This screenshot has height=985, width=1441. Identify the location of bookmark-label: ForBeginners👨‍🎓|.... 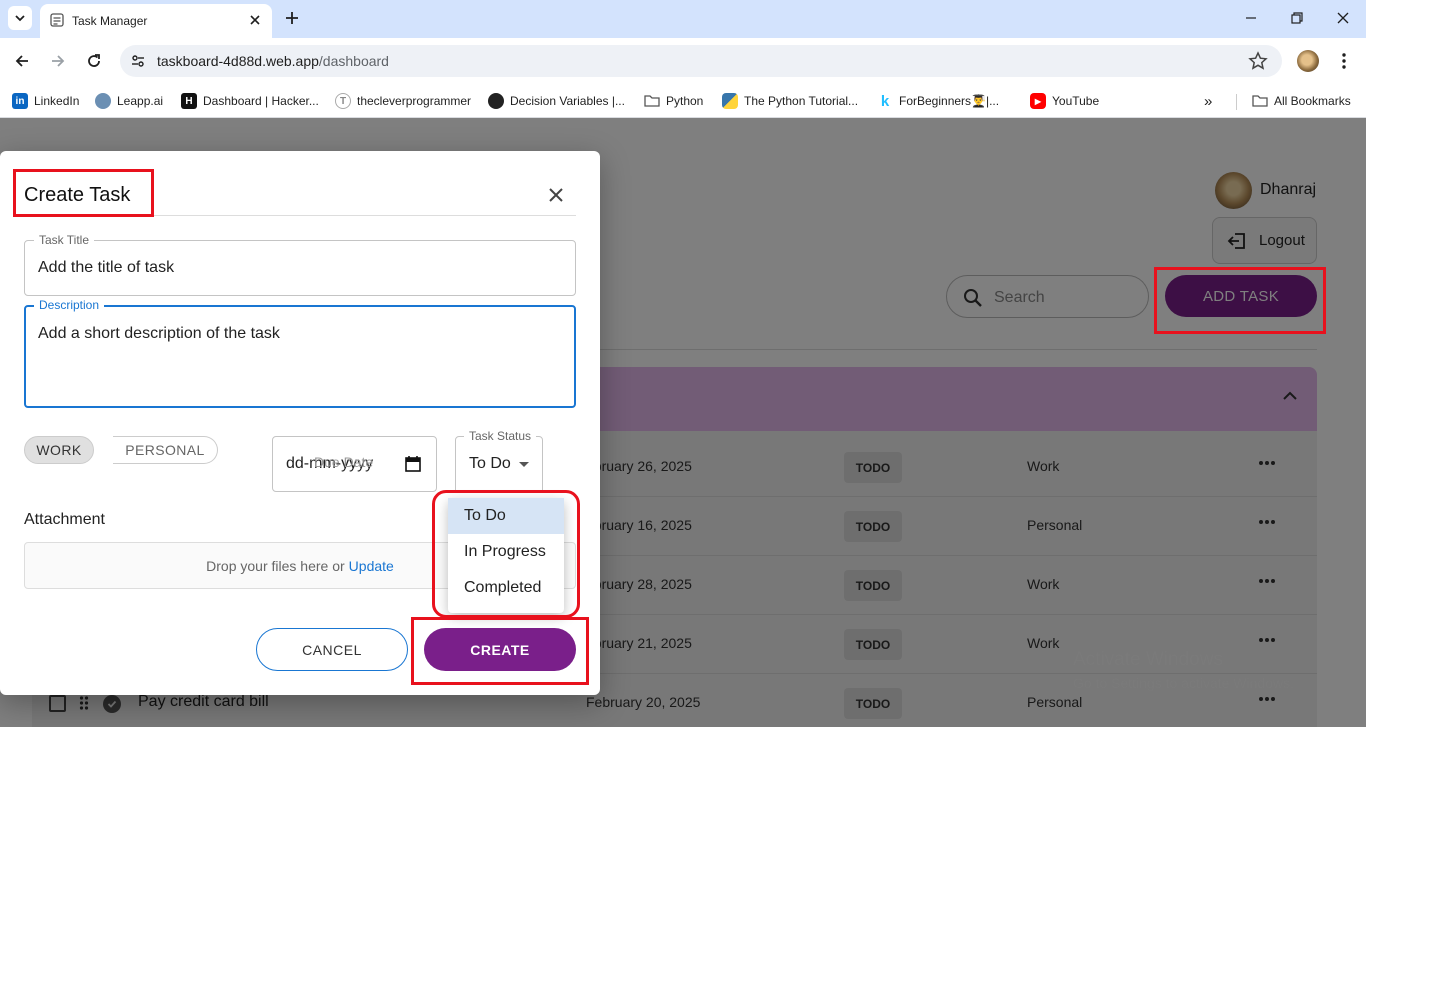
(949, 101).